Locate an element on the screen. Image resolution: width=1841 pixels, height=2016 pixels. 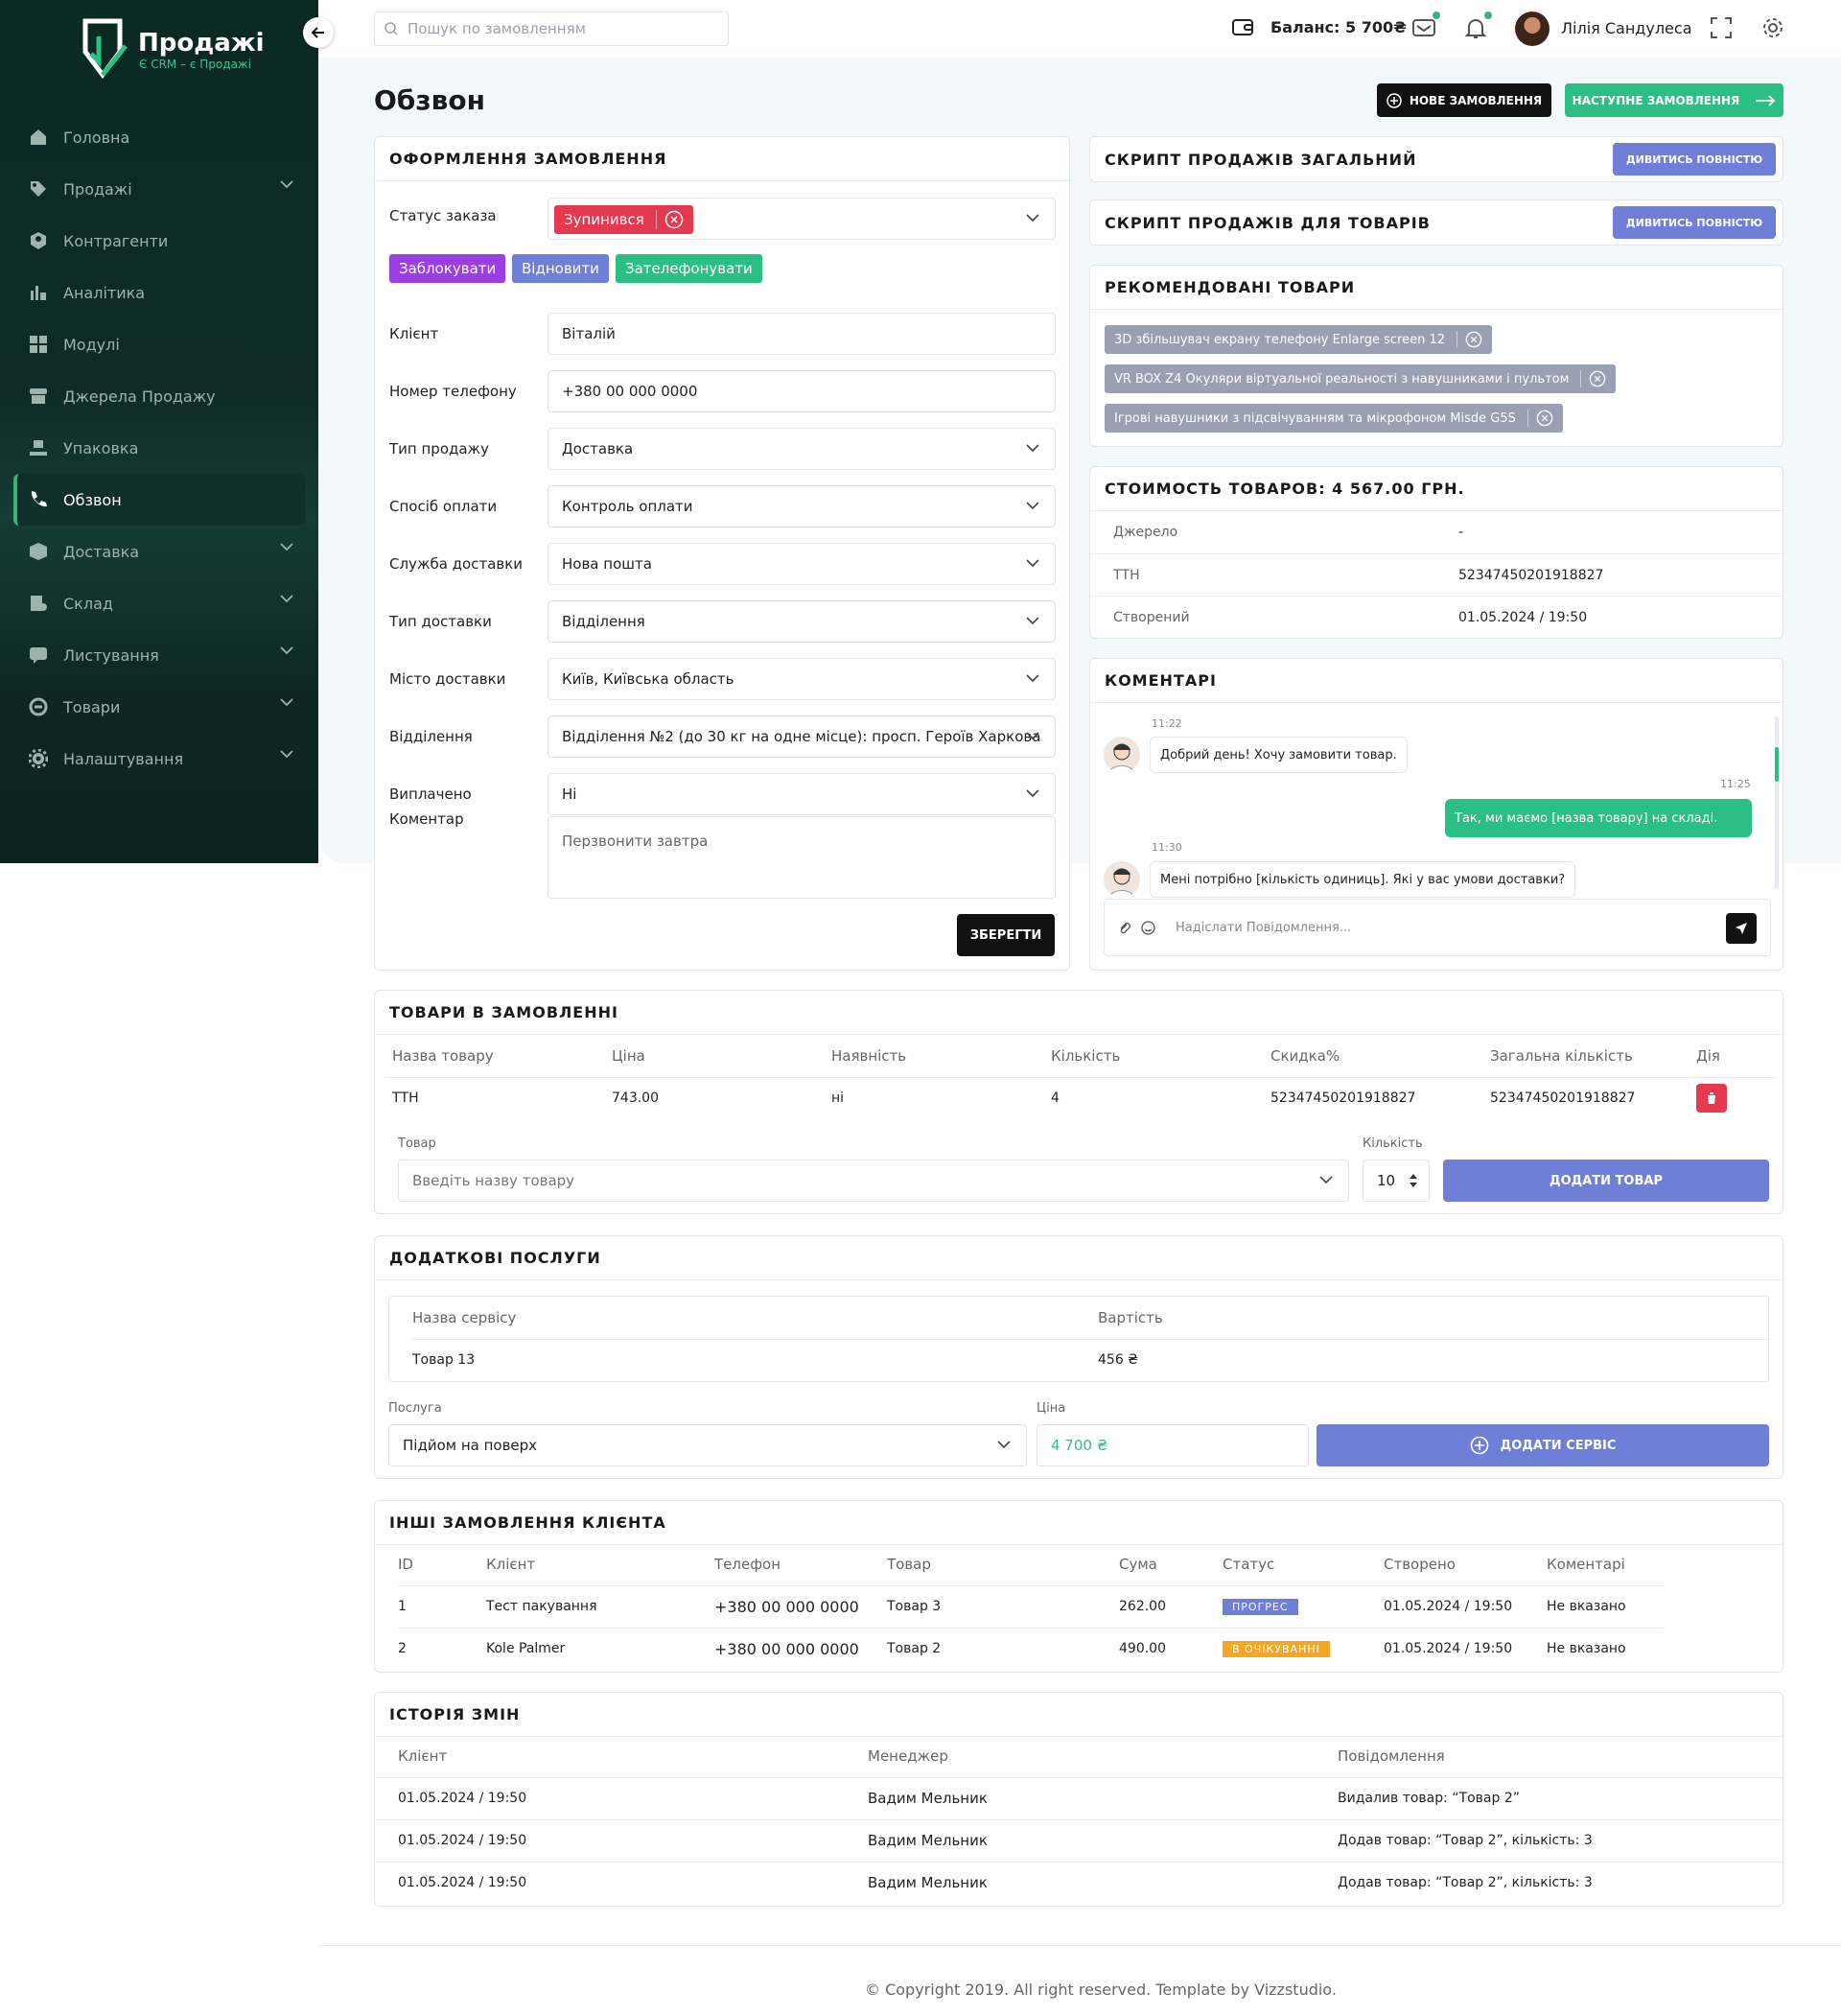
comments-scrollbar is located at coordinates (1777, 802).